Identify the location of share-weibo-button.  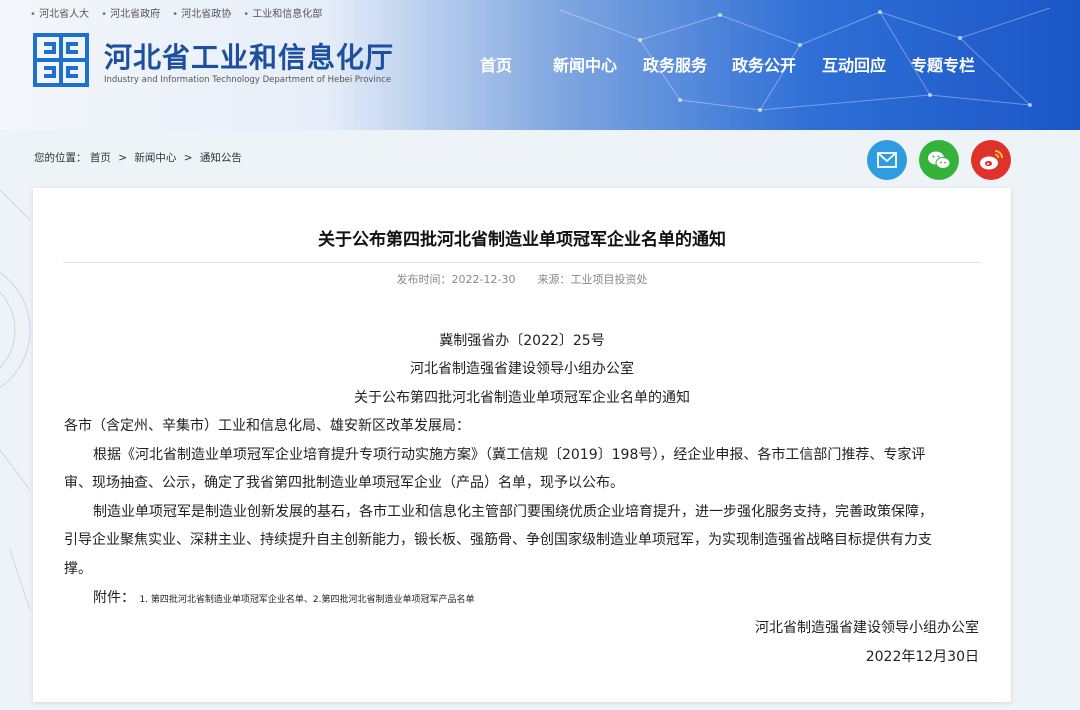
(991, 160).